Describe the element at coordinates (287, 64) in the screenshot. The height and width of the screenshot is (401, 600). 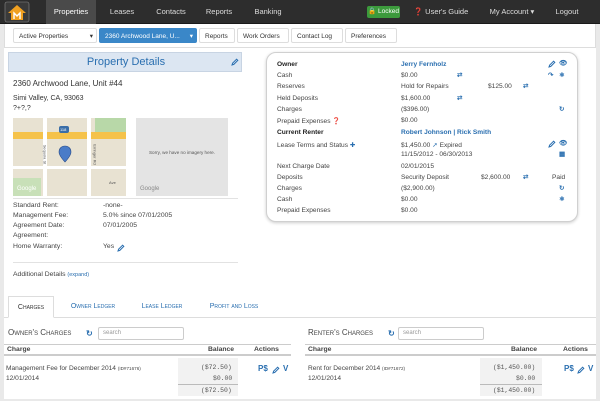
I see `owner-label: Owner` at that location.